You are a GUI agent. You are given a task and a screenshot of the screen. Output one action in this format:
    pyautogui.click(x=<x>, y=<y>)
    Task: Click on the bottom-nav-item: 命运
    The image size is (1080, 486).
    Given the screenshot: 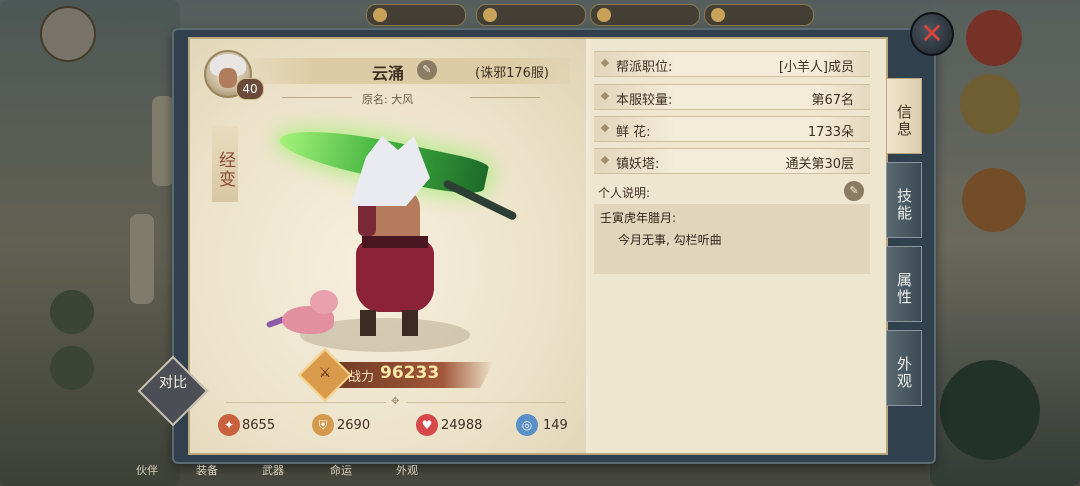 What is the action you would take?
    pyautogui.click(x=341, y=470)
    